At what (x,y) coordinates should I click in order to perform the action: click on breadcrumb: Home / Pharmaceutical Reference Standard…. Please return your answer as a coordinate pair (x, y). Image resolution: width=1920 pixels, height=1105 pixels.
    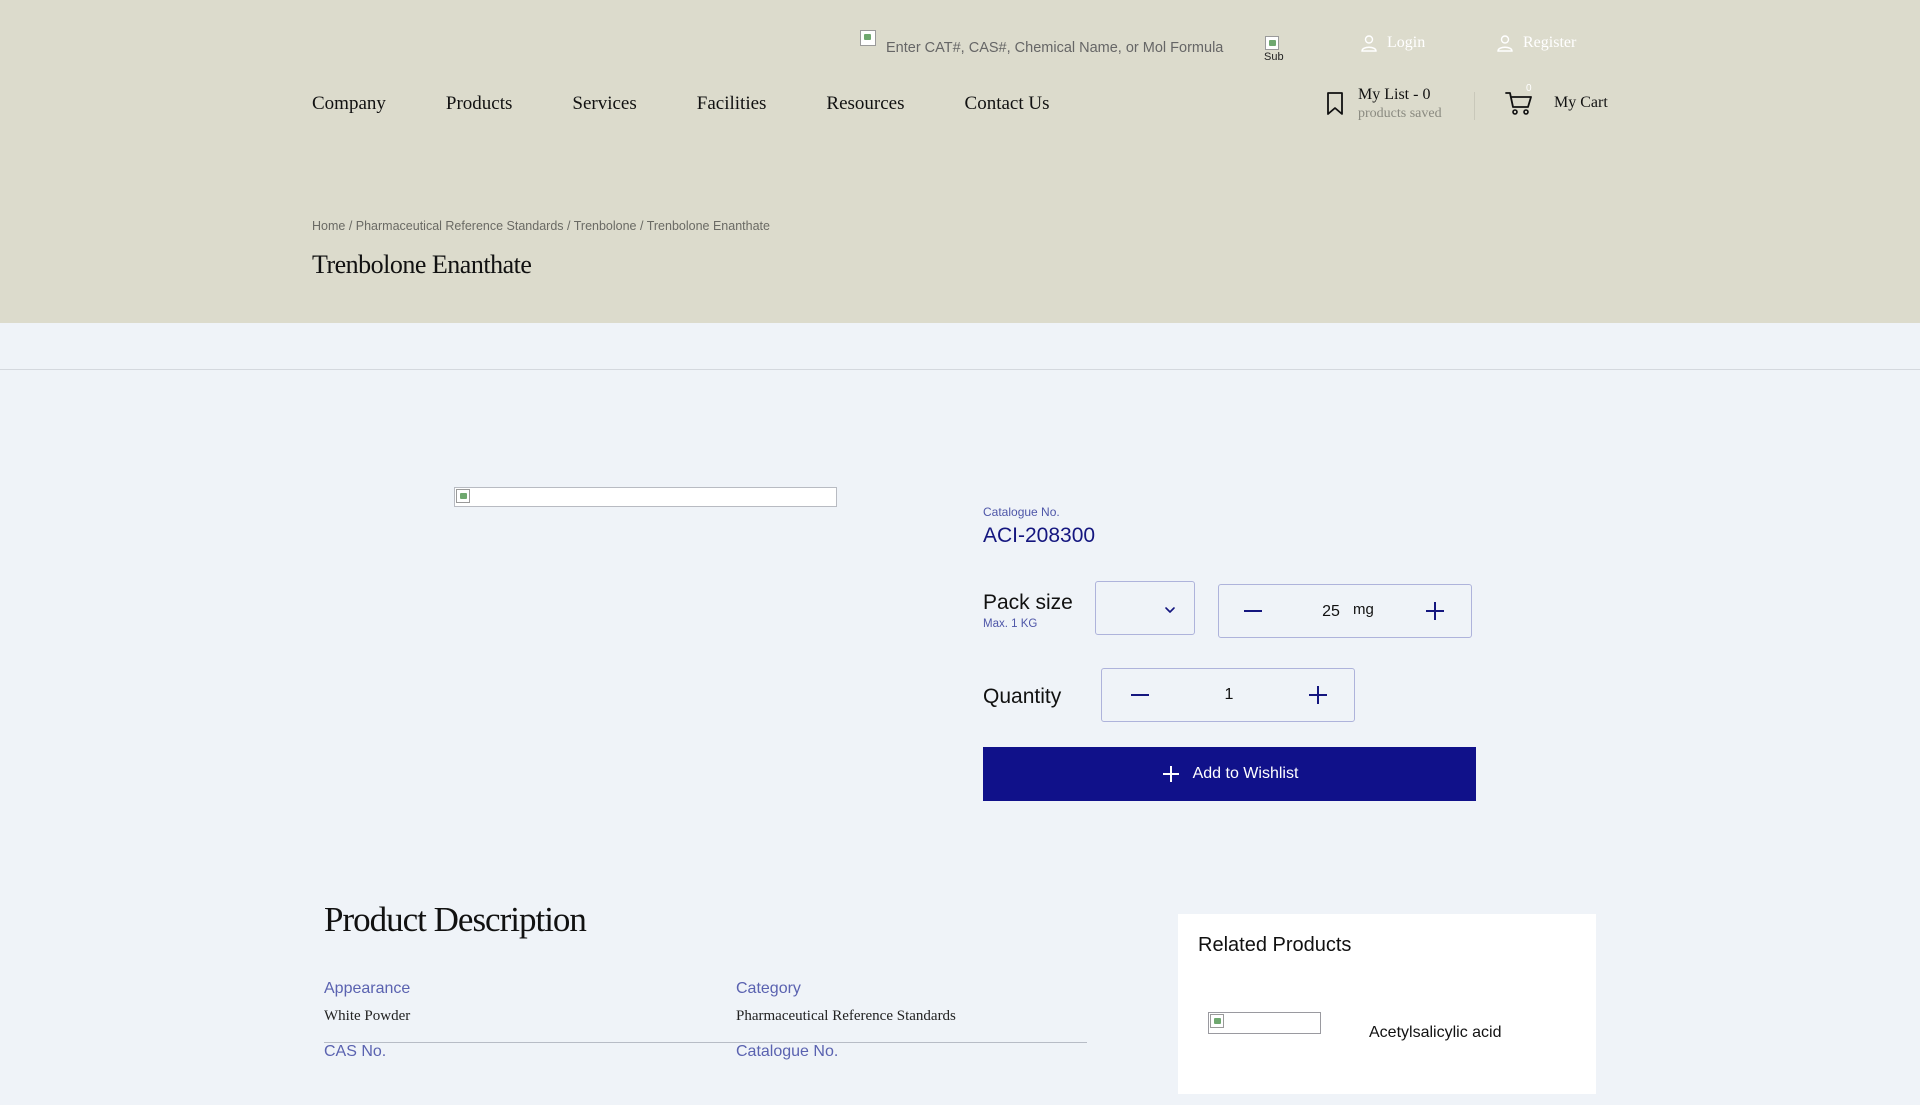
    Looking at the image, I should click on (541, 226).